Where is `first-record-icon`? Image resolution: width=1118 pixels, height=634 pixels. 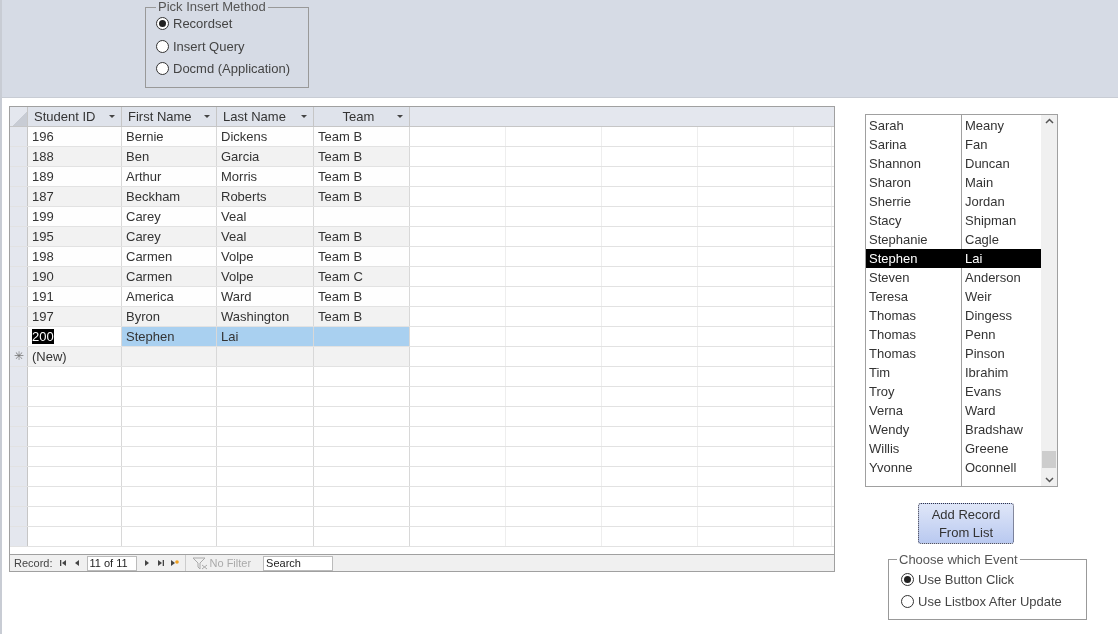 first-record-icon is located at coordinates (62, 563).